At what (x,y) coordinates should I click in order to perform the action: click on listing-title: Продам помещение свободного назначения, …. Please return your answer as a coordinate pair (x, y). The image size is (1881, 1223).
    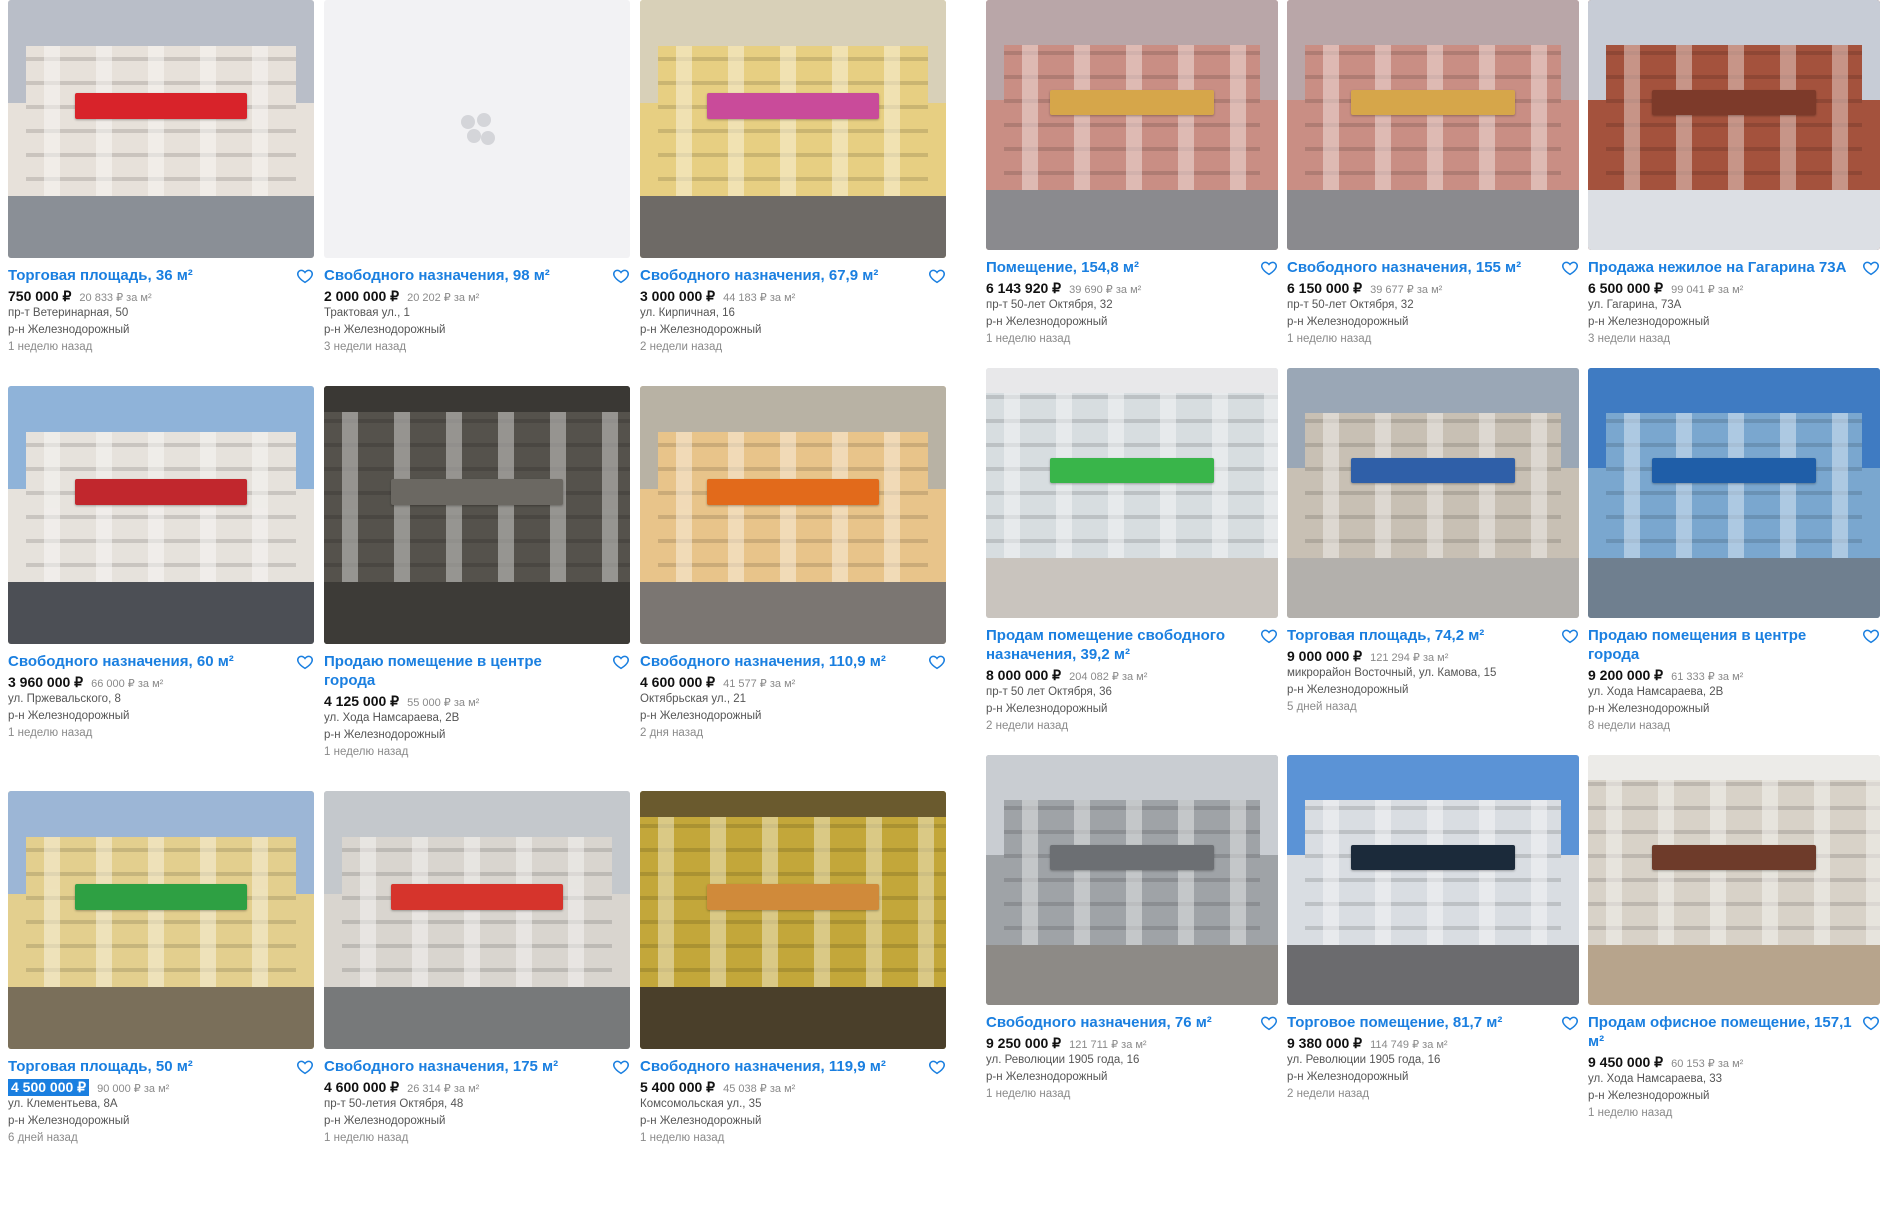
    Looking at the image, I should click on (1121, 645).